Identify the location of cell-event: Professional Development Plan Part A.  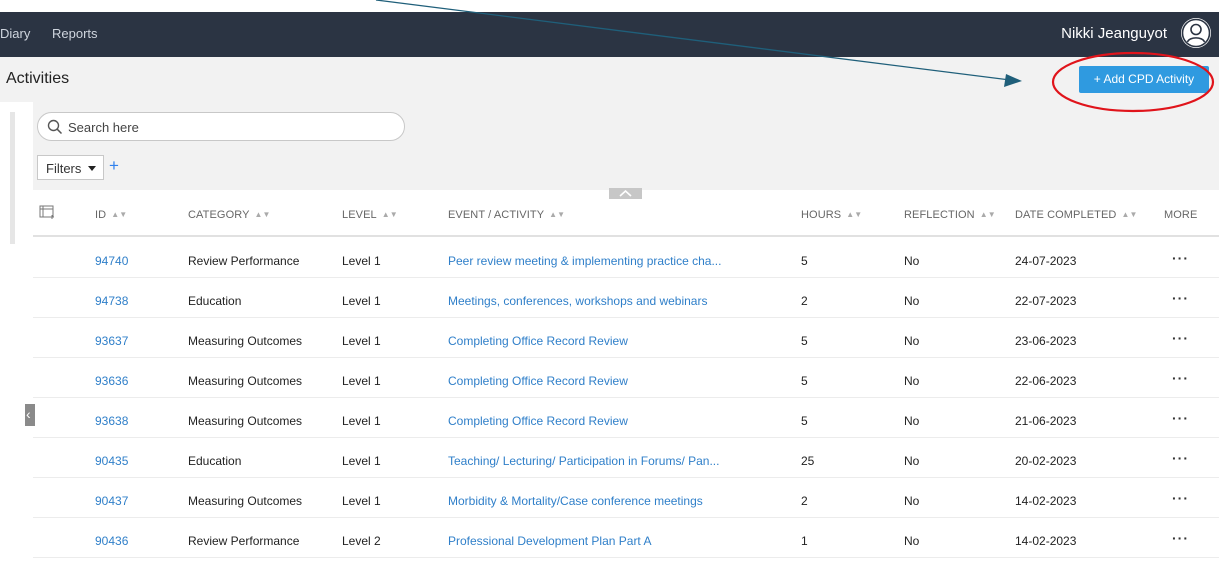
(549, 541).